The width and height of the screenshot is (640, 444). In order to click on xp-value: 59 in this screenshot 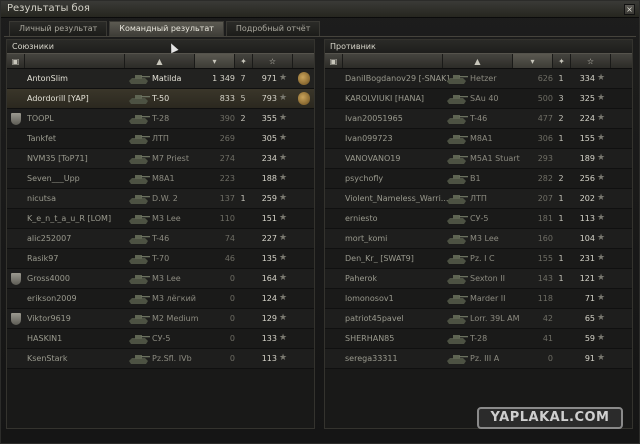, I will do `click(589, 338)`.